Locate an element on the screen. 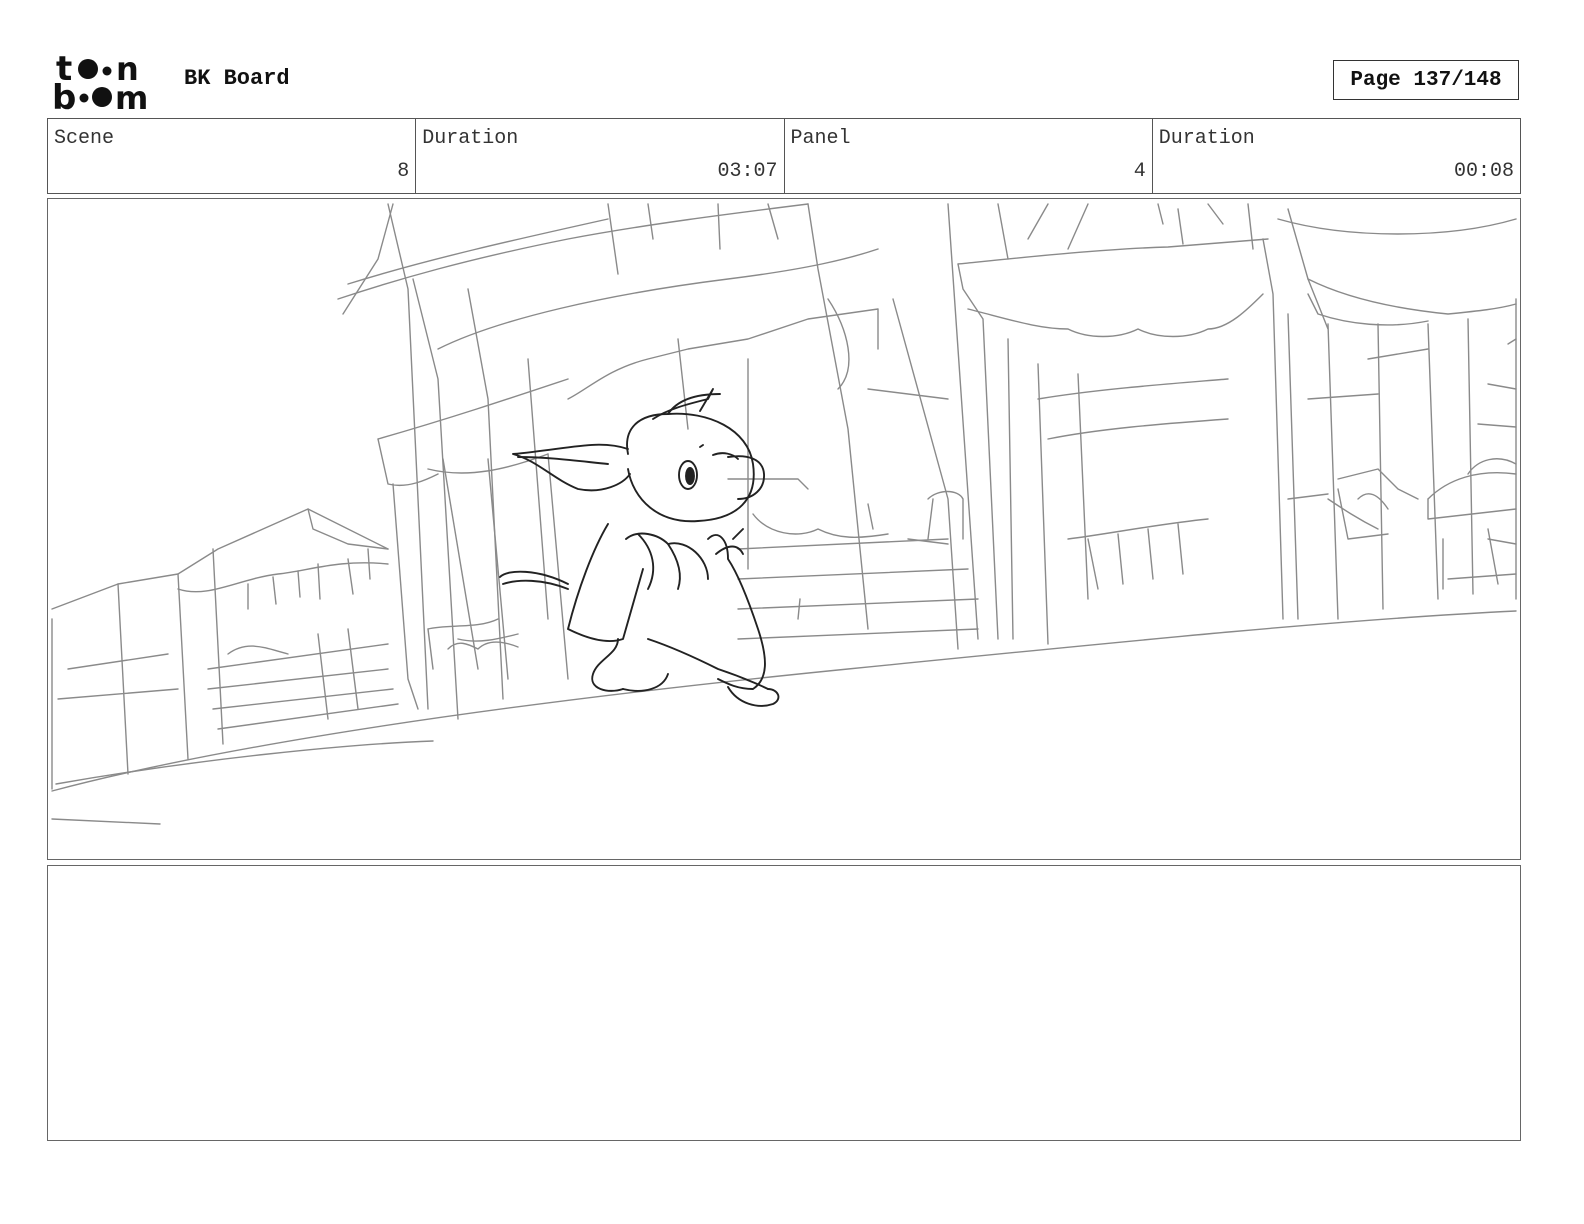 The width and height of the screenshot is (1584, 1224). panel-label: Panel is located at coordinates (820, 138).